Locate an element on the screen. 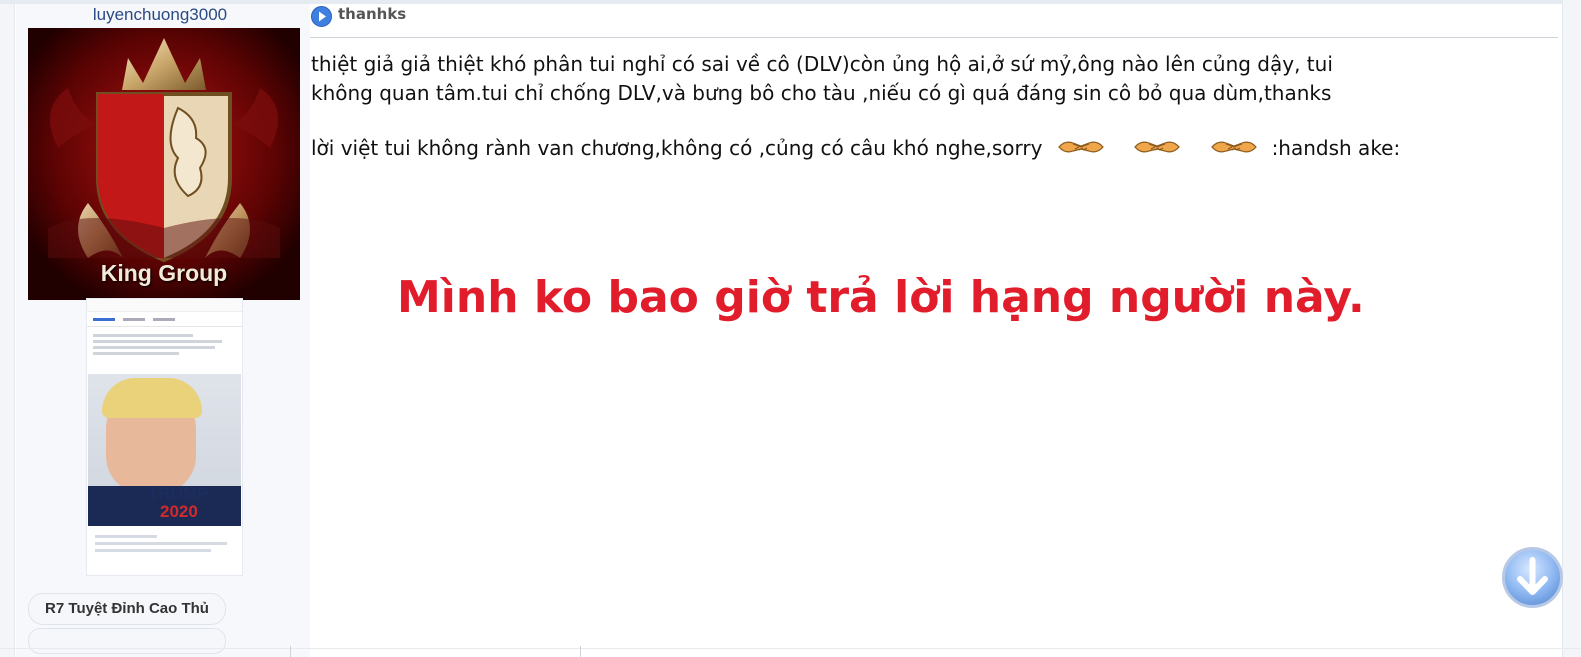 This screenshot has height=657, width=1581. title-divider is located at coordinates (934, 37).